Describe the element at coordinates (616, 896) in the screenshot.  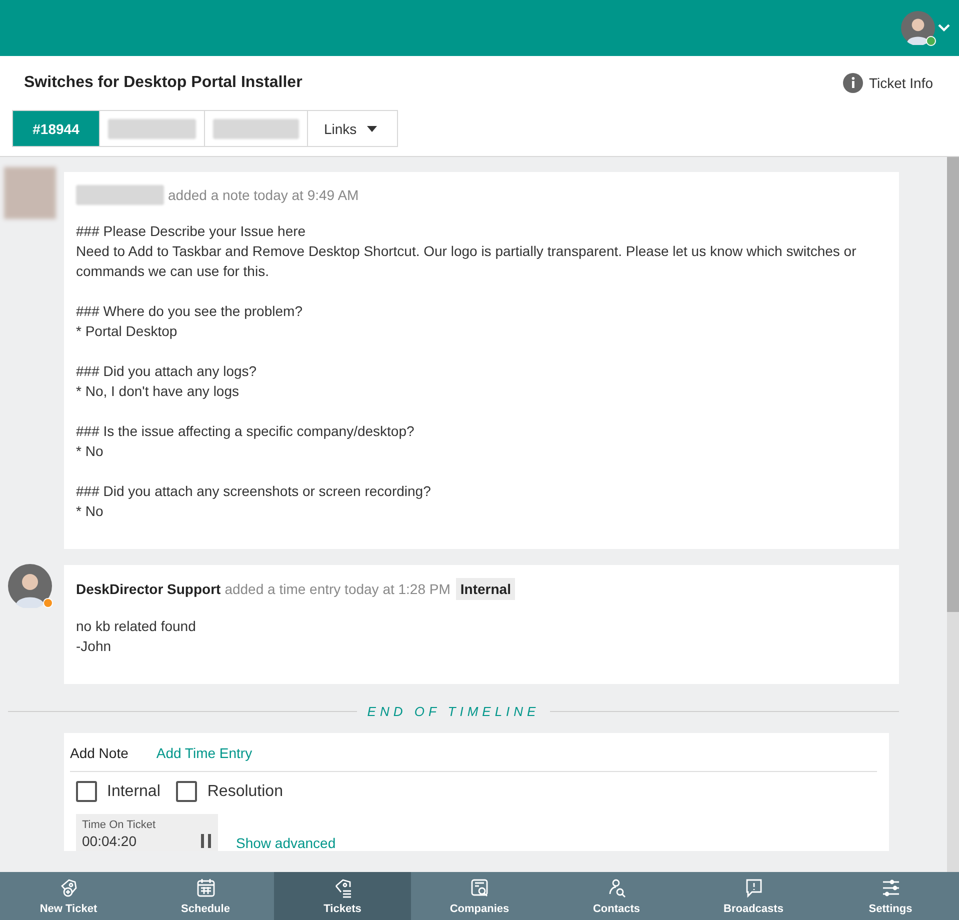
I see `nav-tab: Contacts` at that location.